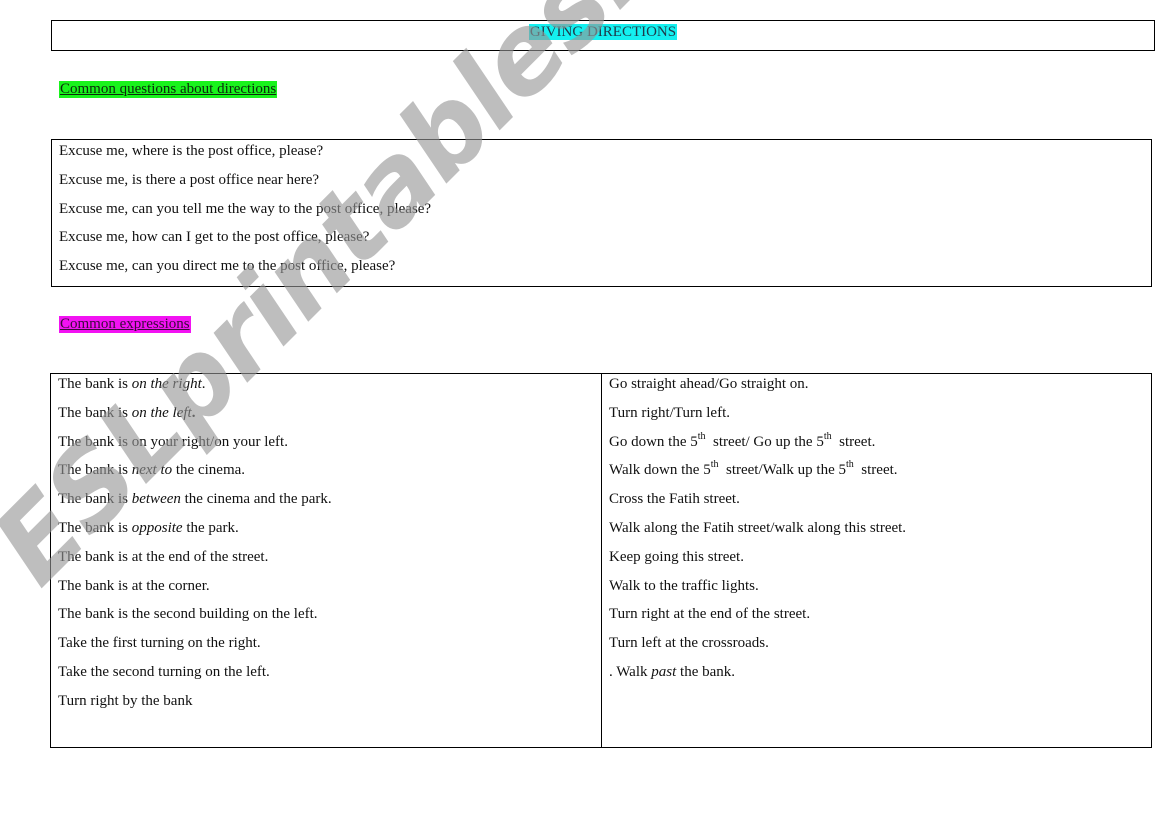  What do you see at coordinates (880, 676) in the screenshot?
I see `expression-item: . Walk past the bank.` at bounding box center [880, 676].